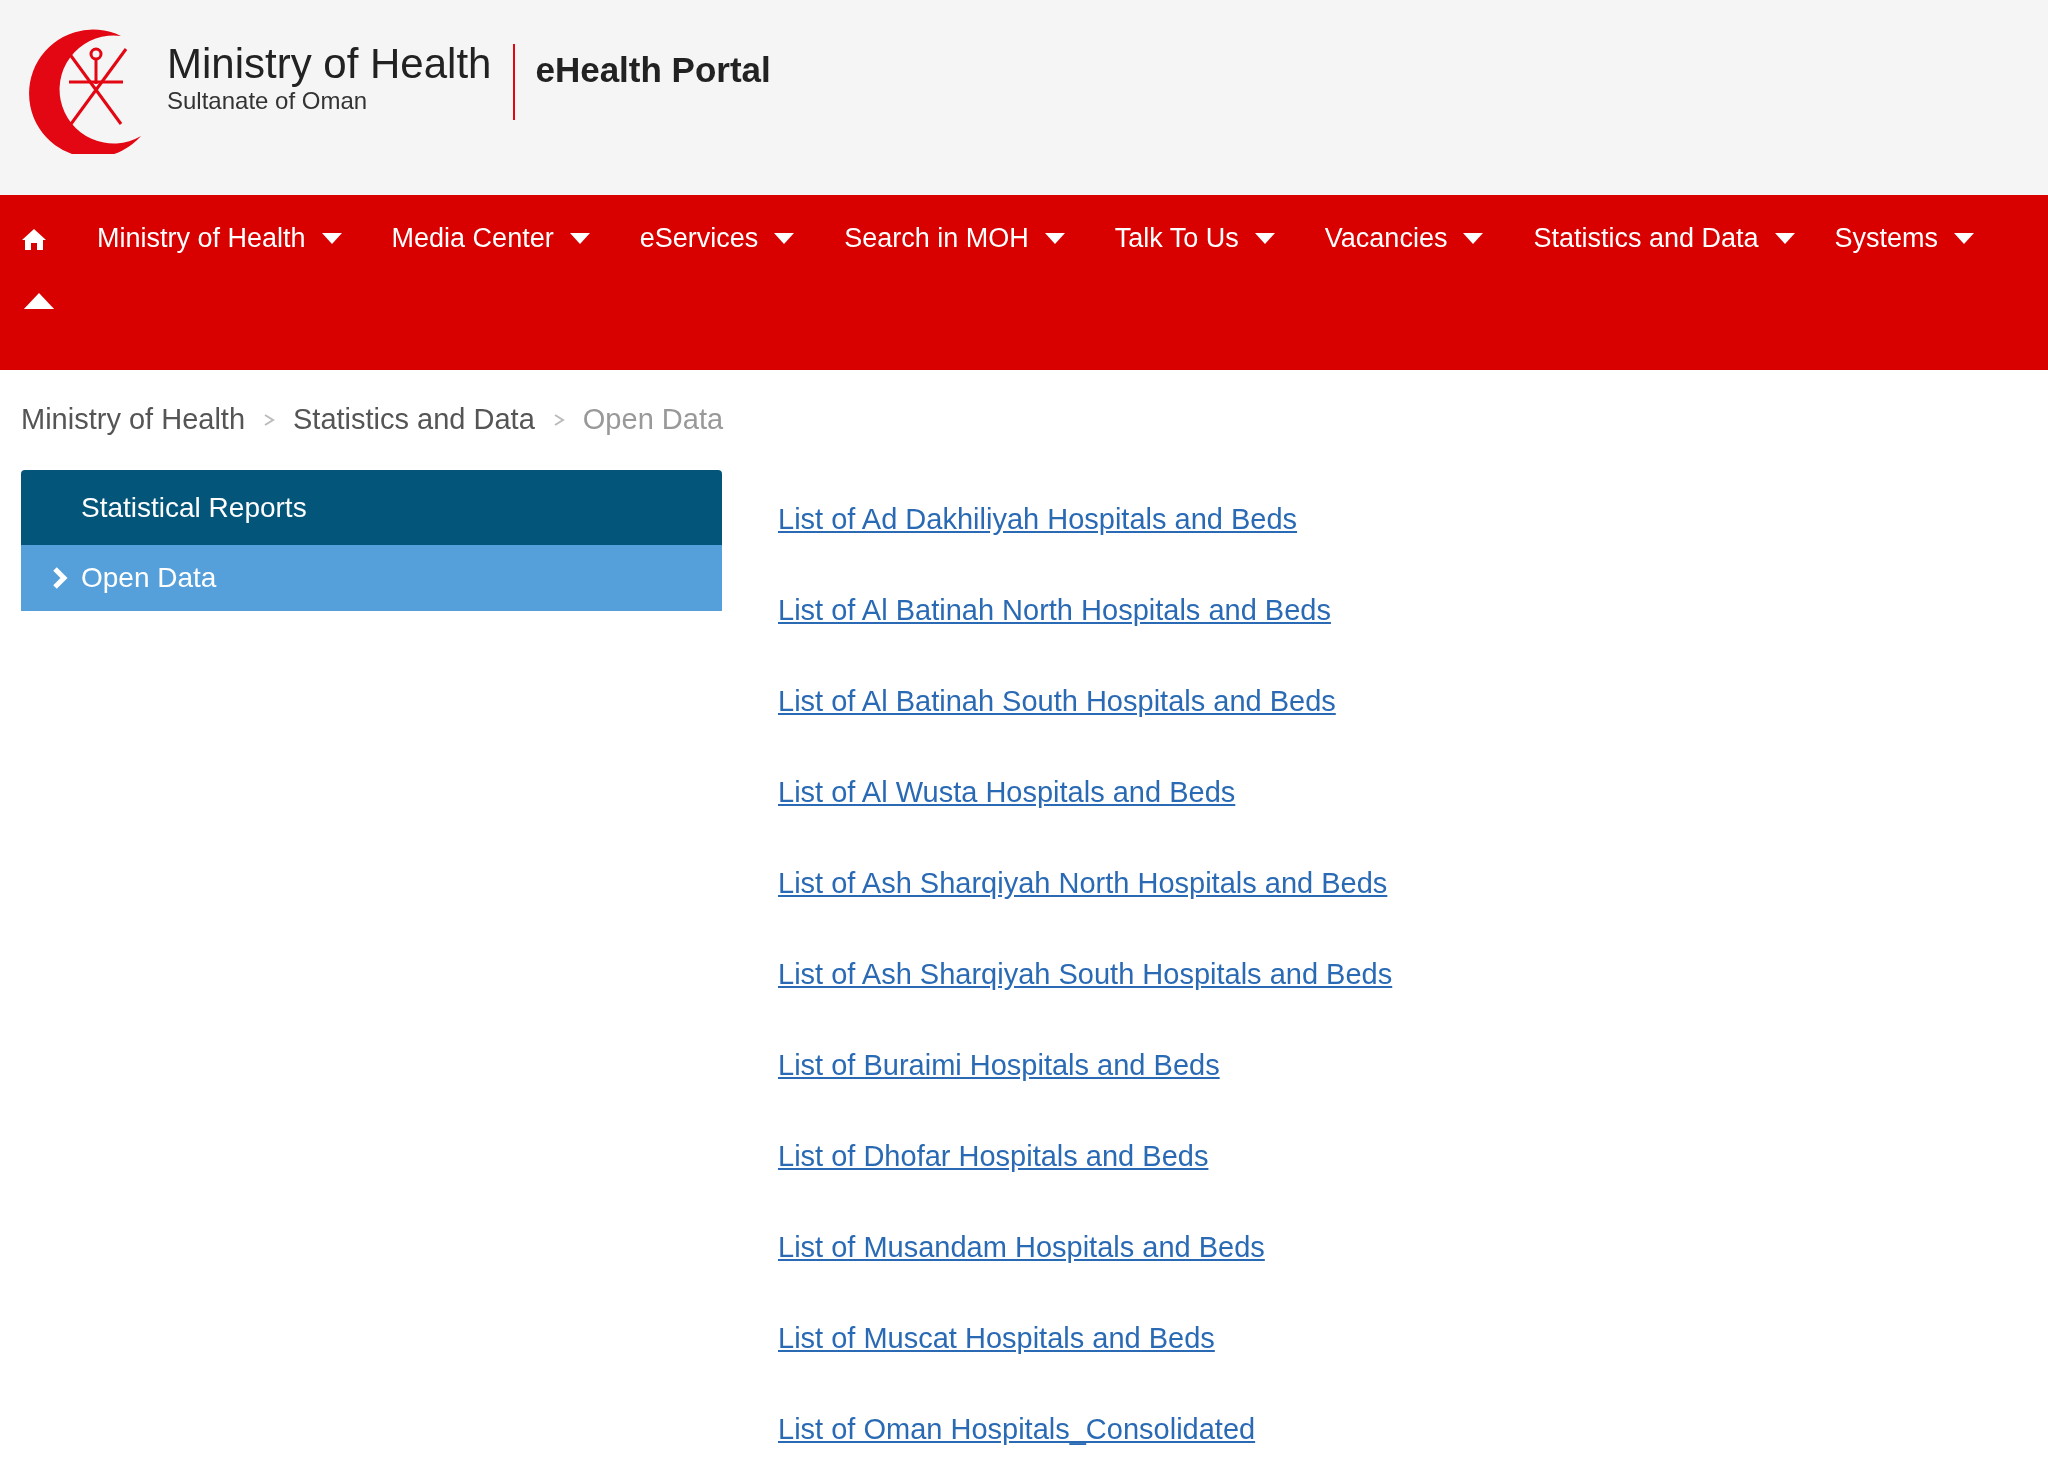 This screenshot has height=1478, width=2048. I want to click on sidebar-item: Open Data, so click(371, 578).